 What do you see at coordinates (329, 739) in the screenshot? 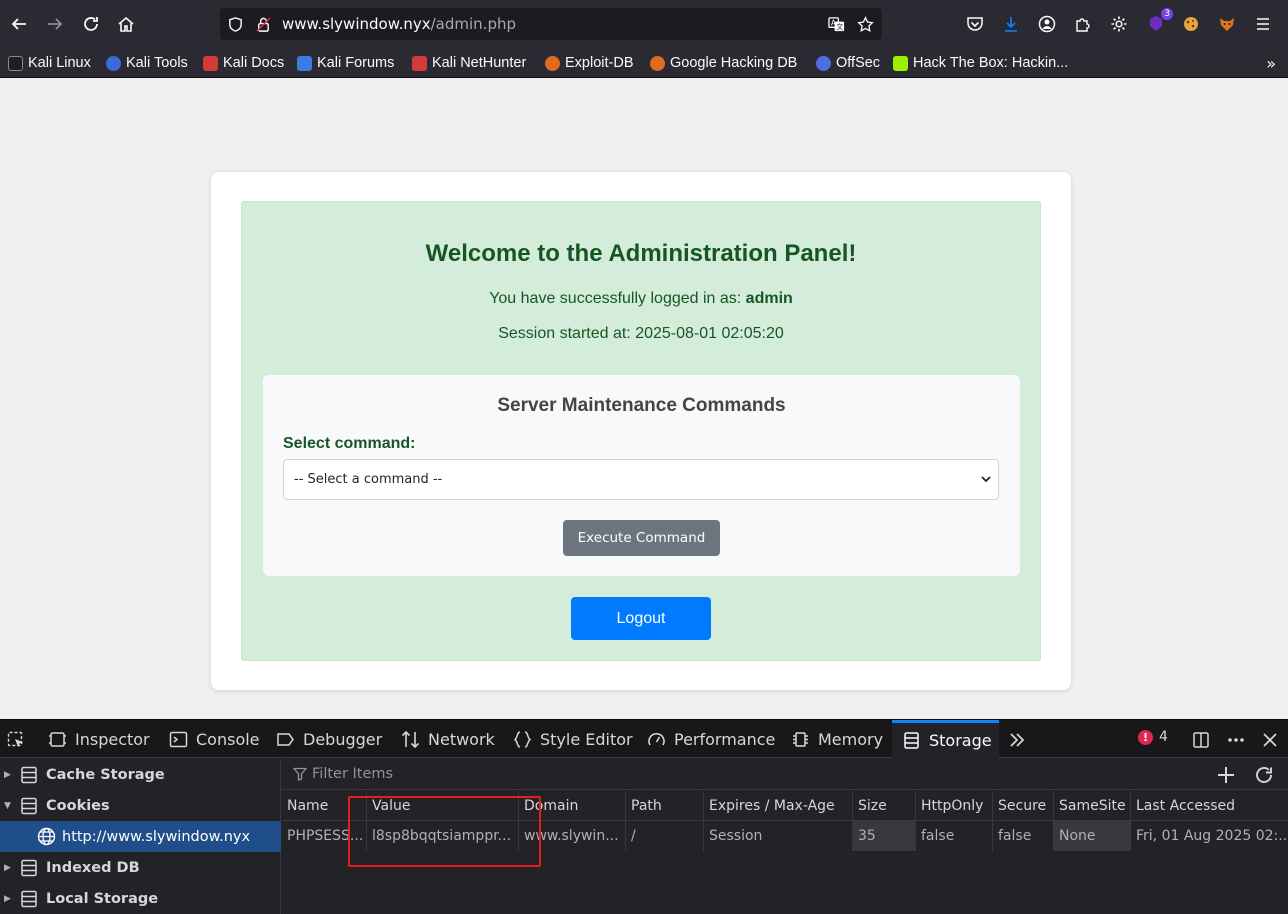
I see `tab-debugger: Debugger` at bounding box center [329, 739].